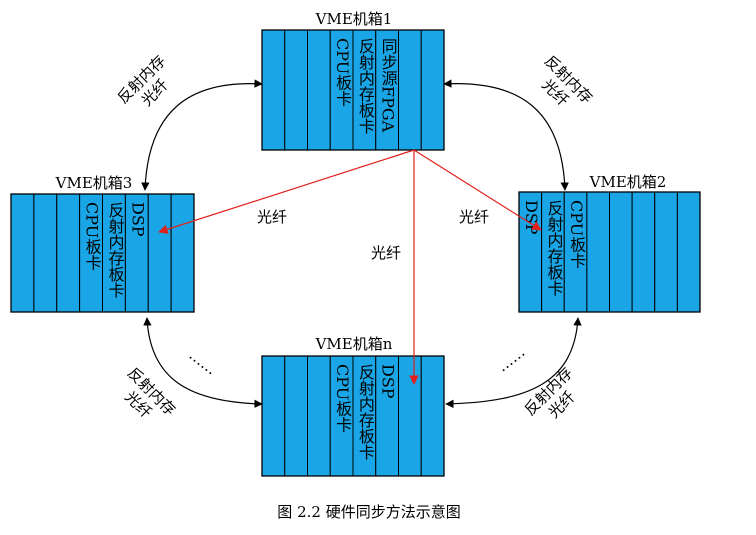 Image resolution: width=756 pixels, height=535 pixels. What do you see at coordinates (388, 85) in the screenshot?
I see `chassis-1-card-fpga: 同步源FPGA` at bounding box center [388, 85].